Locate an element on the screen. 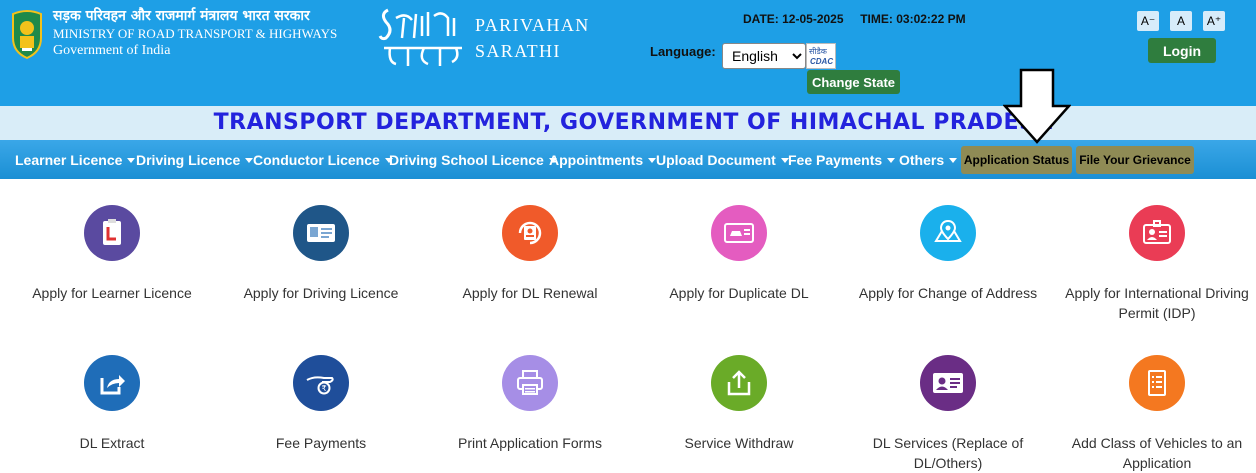 This screenshot has width=1256, height=473. dl-renewal-icon is located at coordinates (530, 233).